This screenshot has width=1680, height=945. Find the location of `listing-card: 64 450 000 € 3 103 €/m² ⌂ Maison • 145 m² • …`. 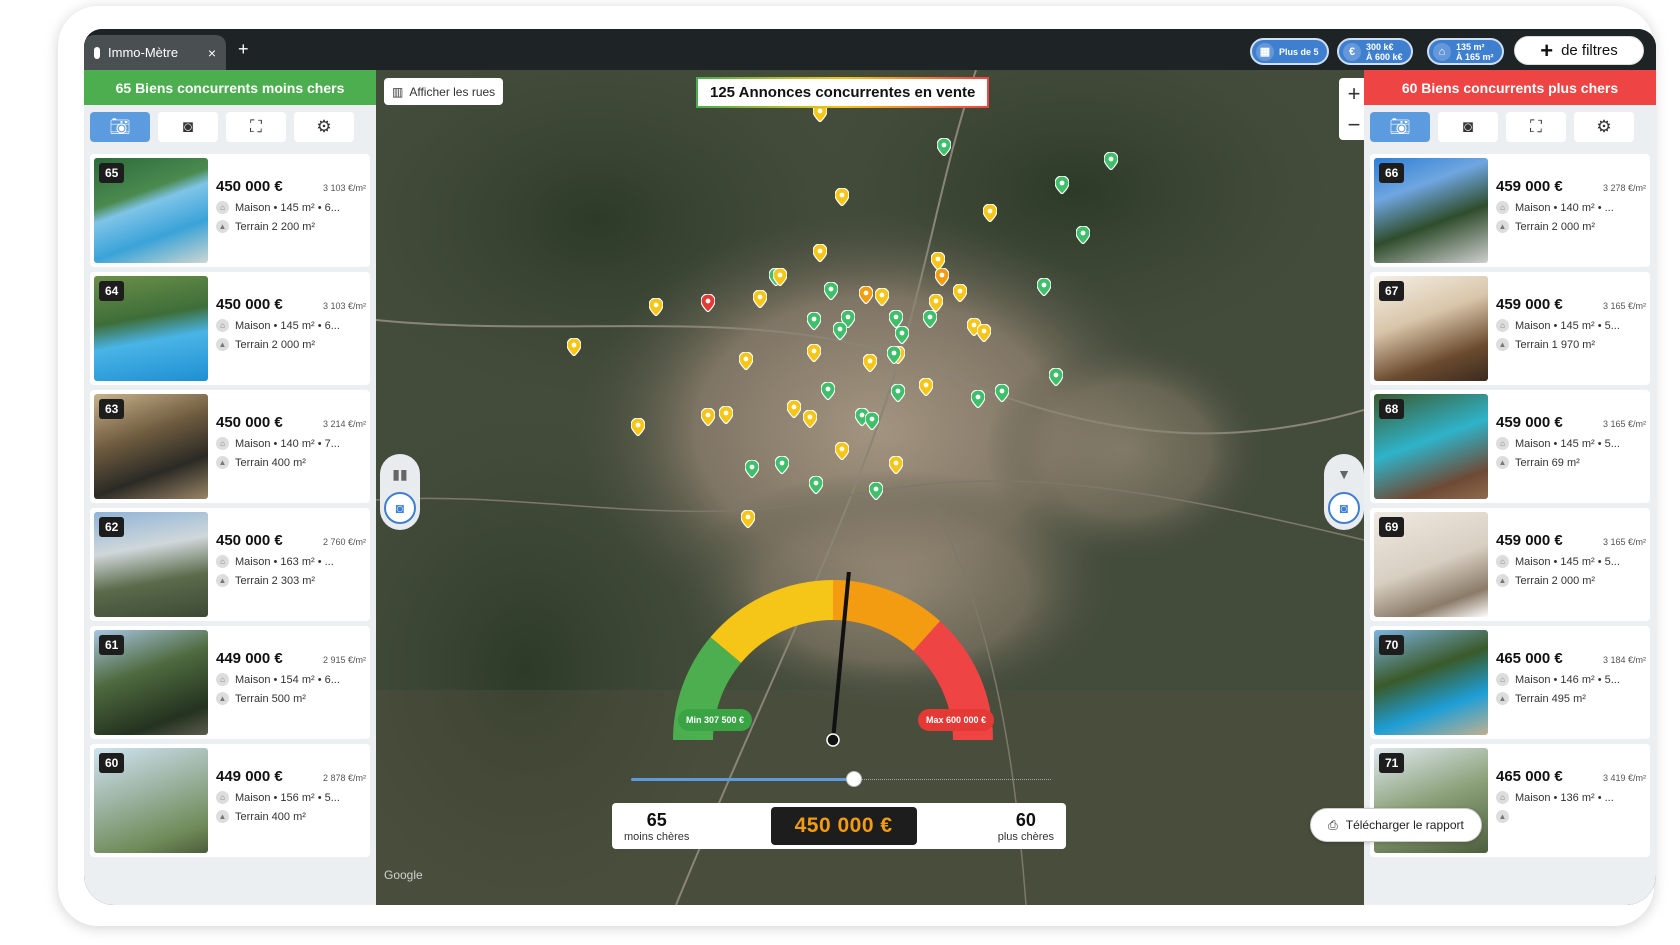

listing-card: 64 450 000 € 3 103 €/m² ⌂ Maison • 145 m² • … is located at coordinates (230, 328).